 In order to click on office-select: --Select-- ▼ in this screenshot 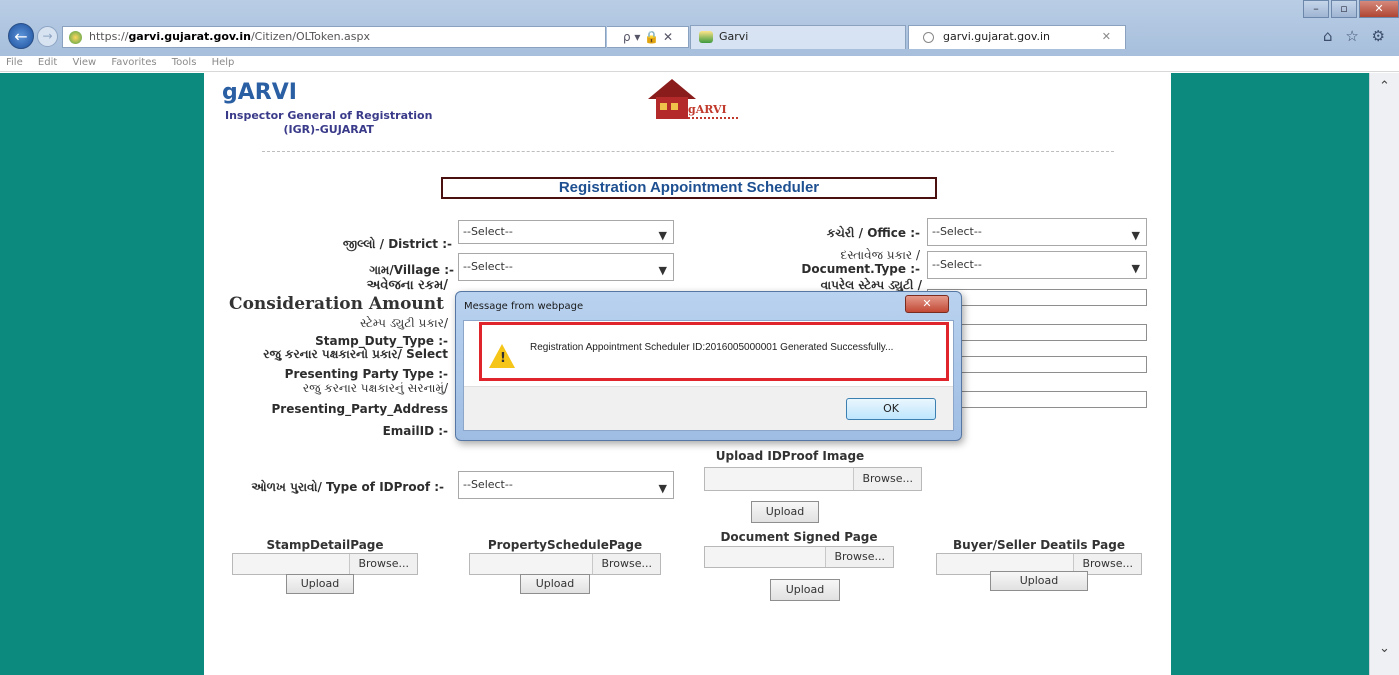, I will do `click(1037, 232)`.